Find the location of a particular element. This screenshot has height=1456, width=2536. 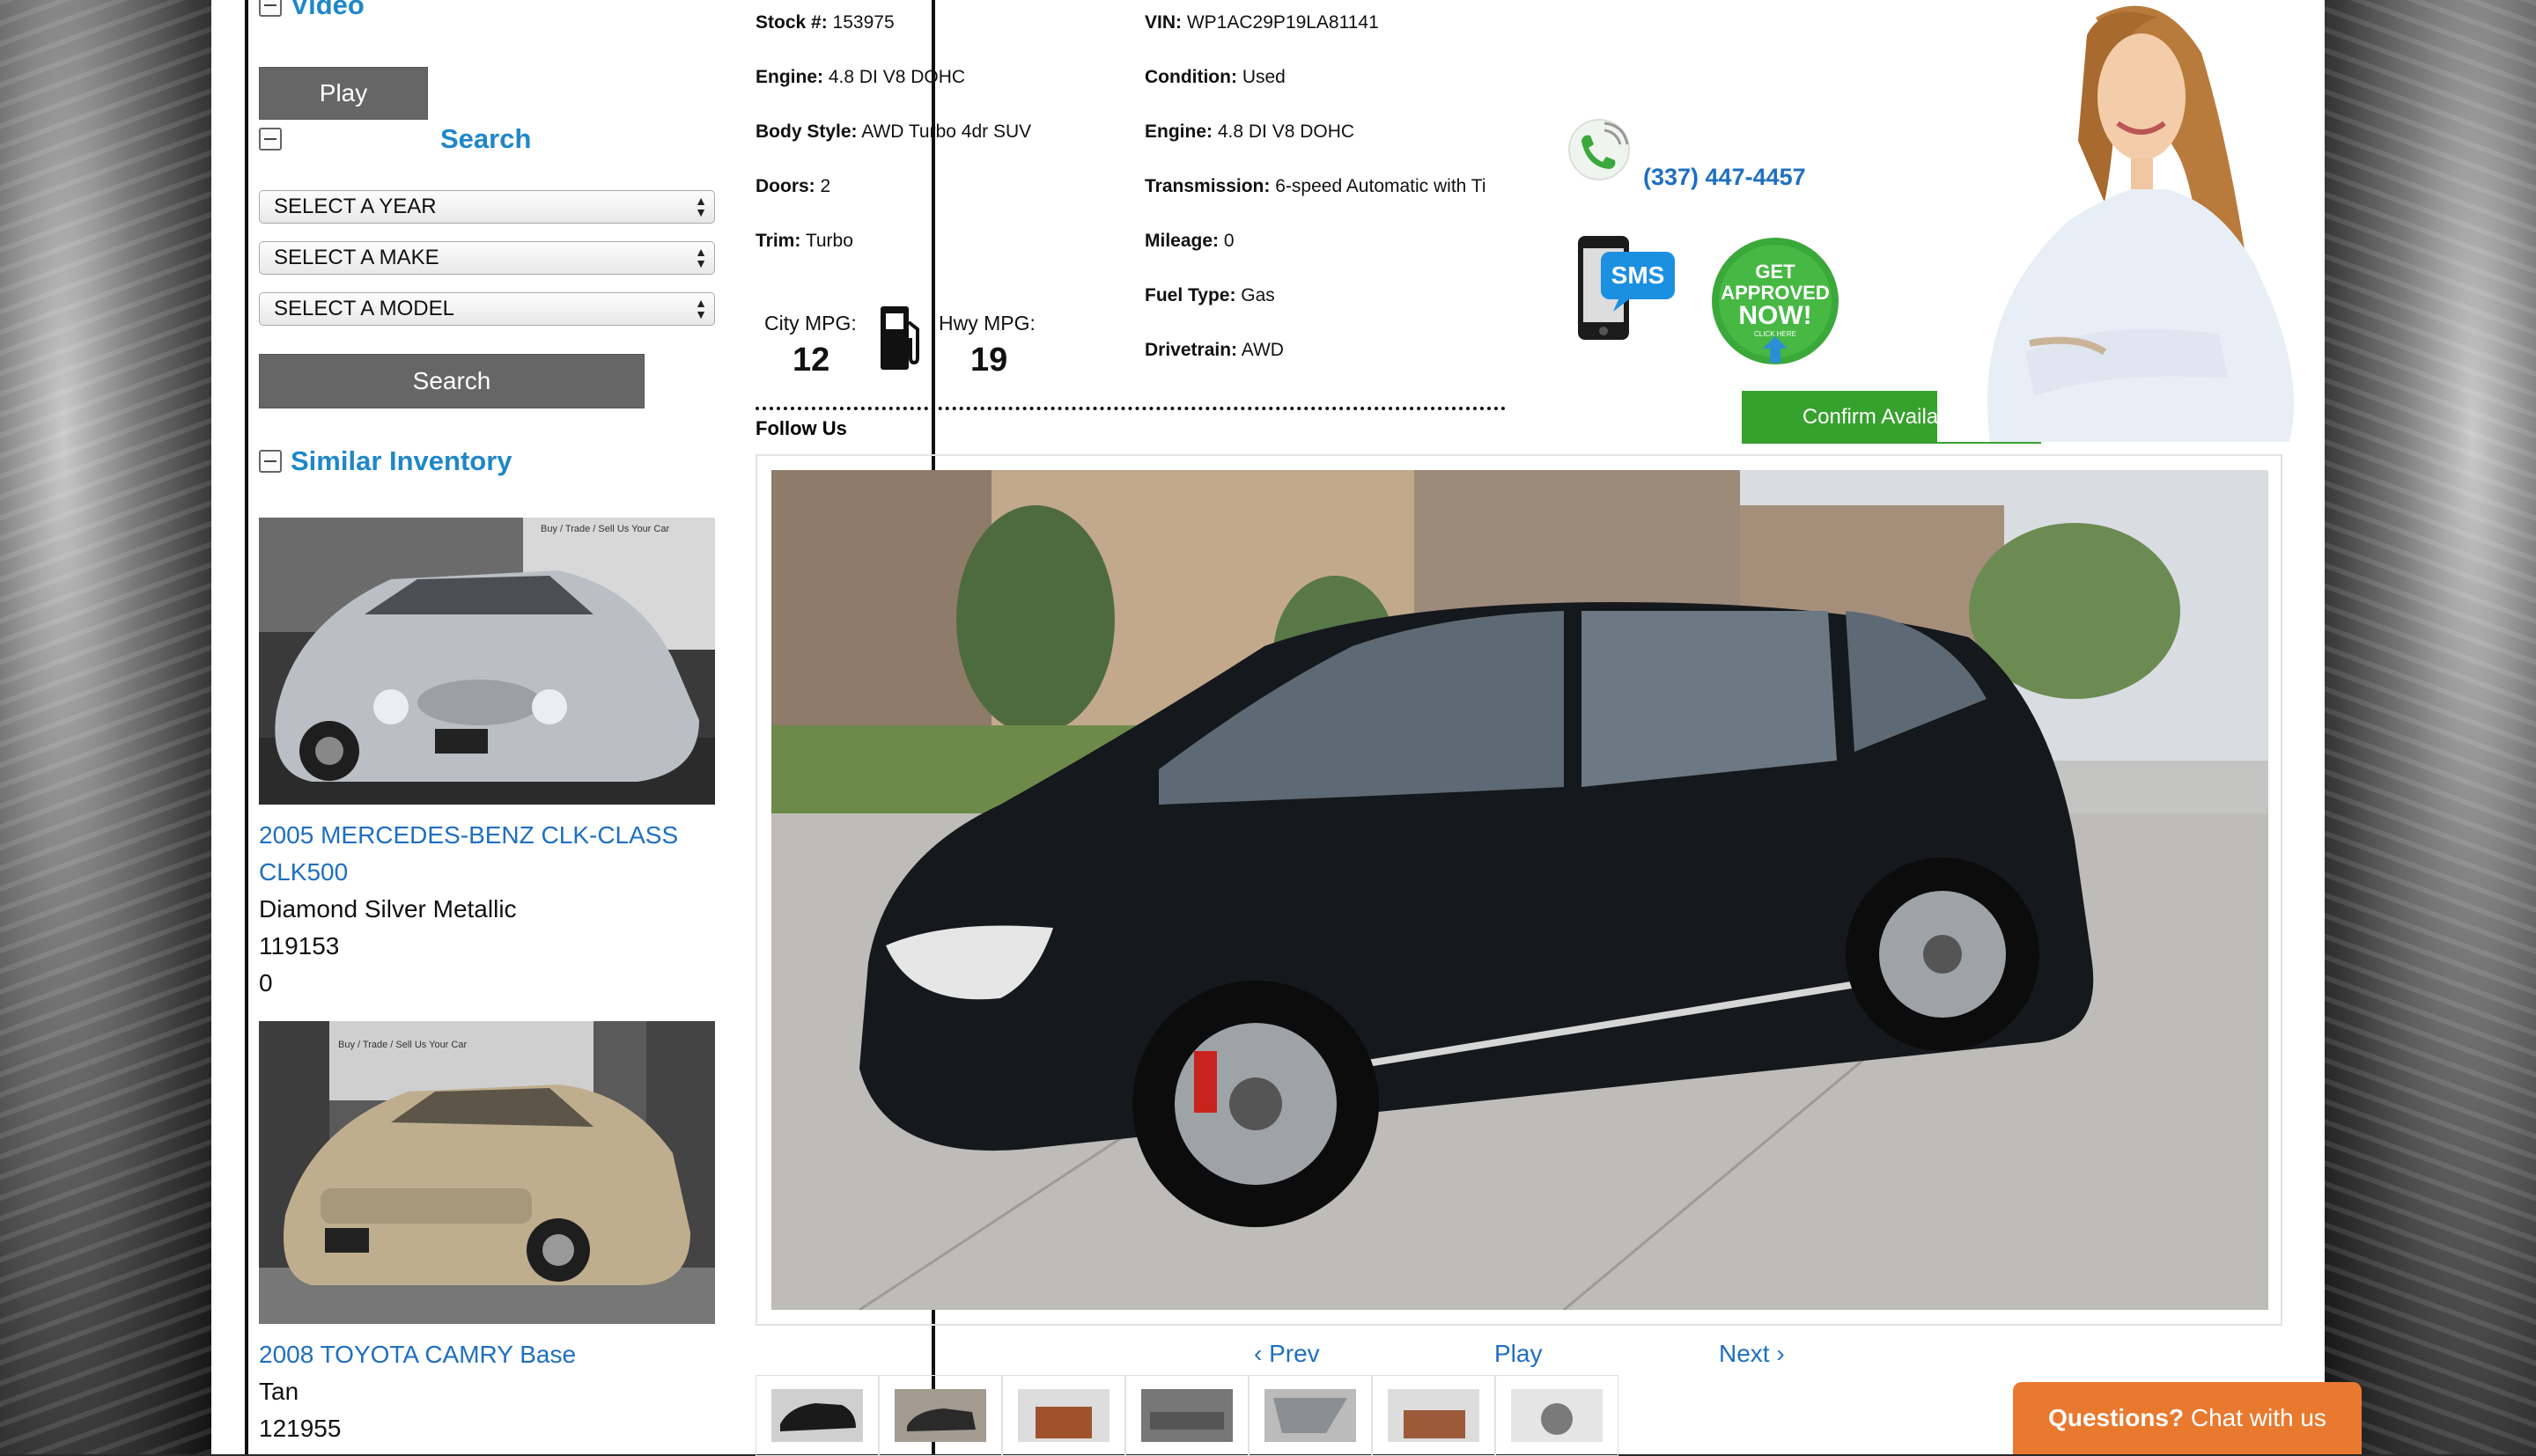

spec-label: Mileage: is located at coordinates (1182, 241).